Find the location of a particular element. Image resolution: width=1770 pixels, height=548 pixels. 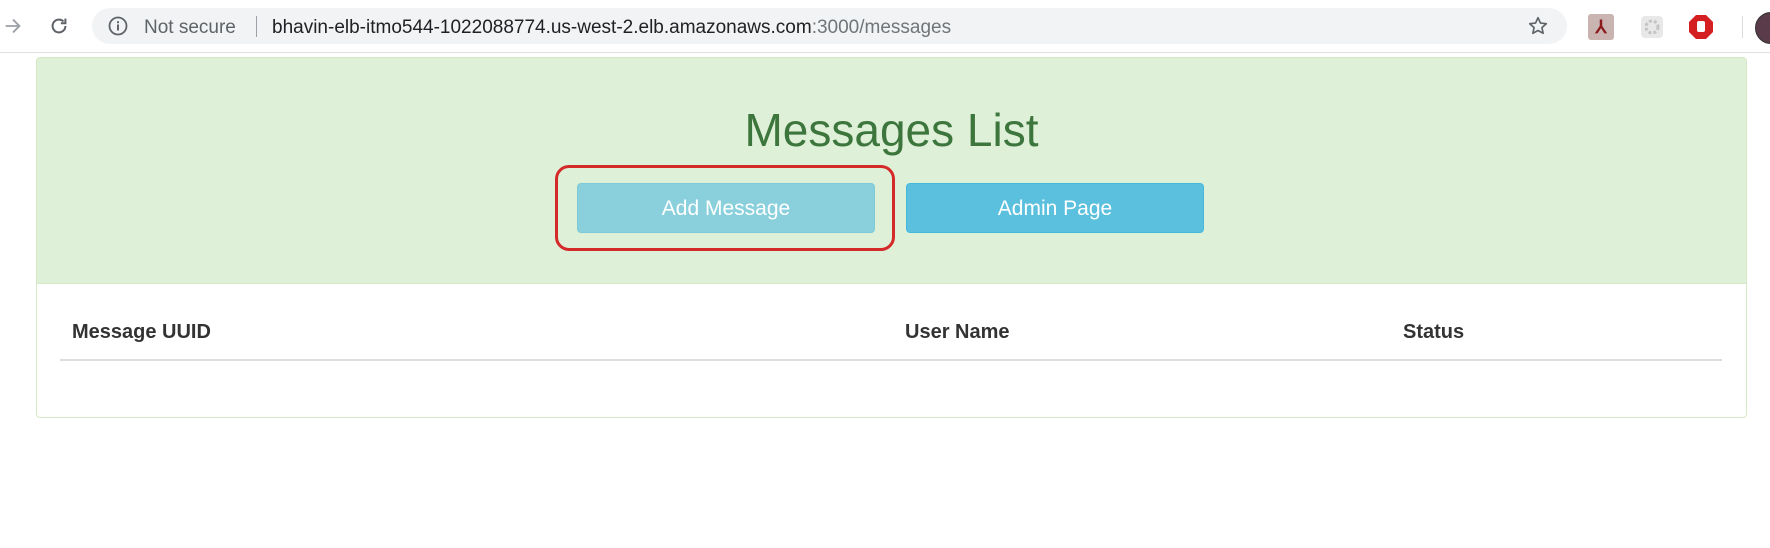

omnibox-divider is located at coordinates (256, 26).